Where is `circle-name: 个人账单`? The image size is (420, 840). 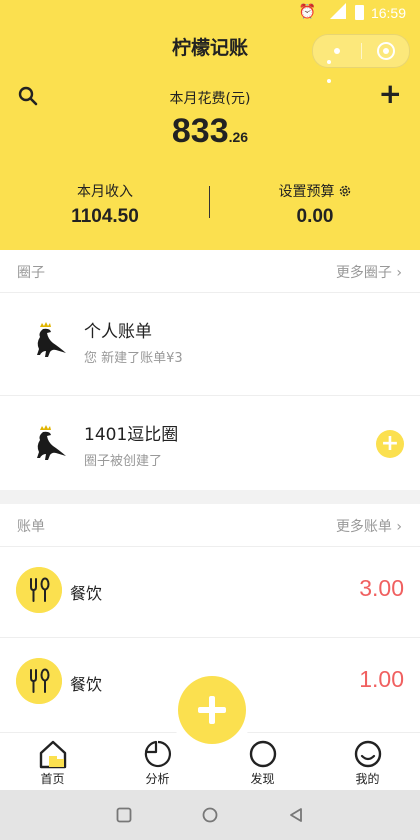
circle-name: 个人账单 is located at coordinates (118, 332).